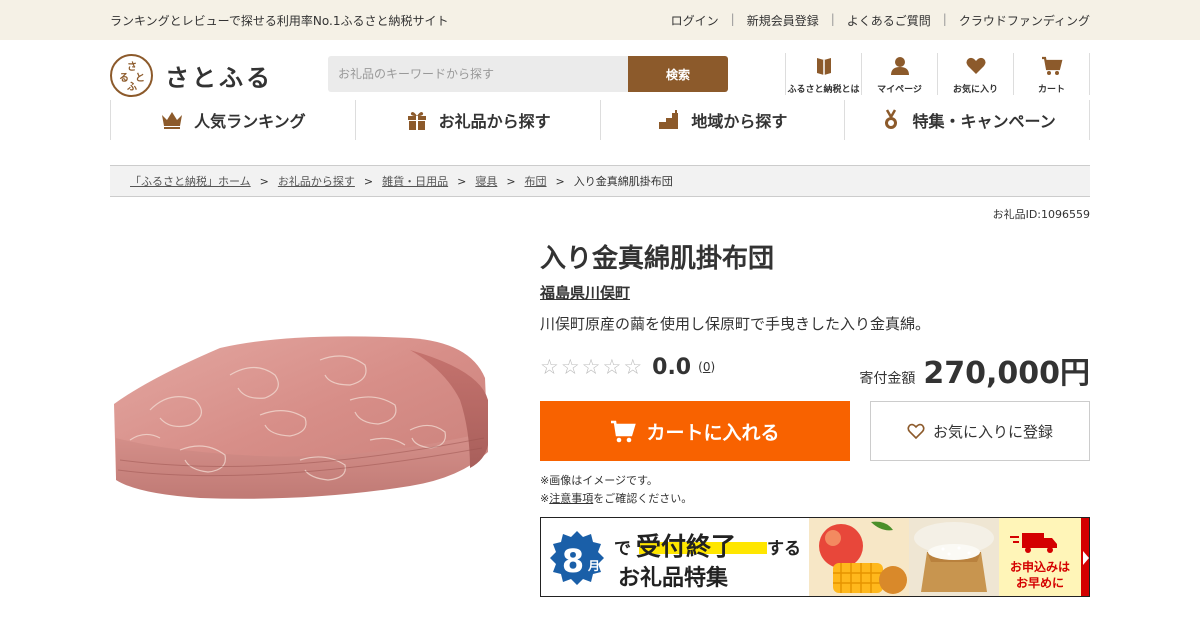 Image resolution: width=1200 pixels, height=630 pixels. Describe the element at coordinates (643, 498) in the screenshot. I see `caution-suffix: をご確認ください。` at that location.